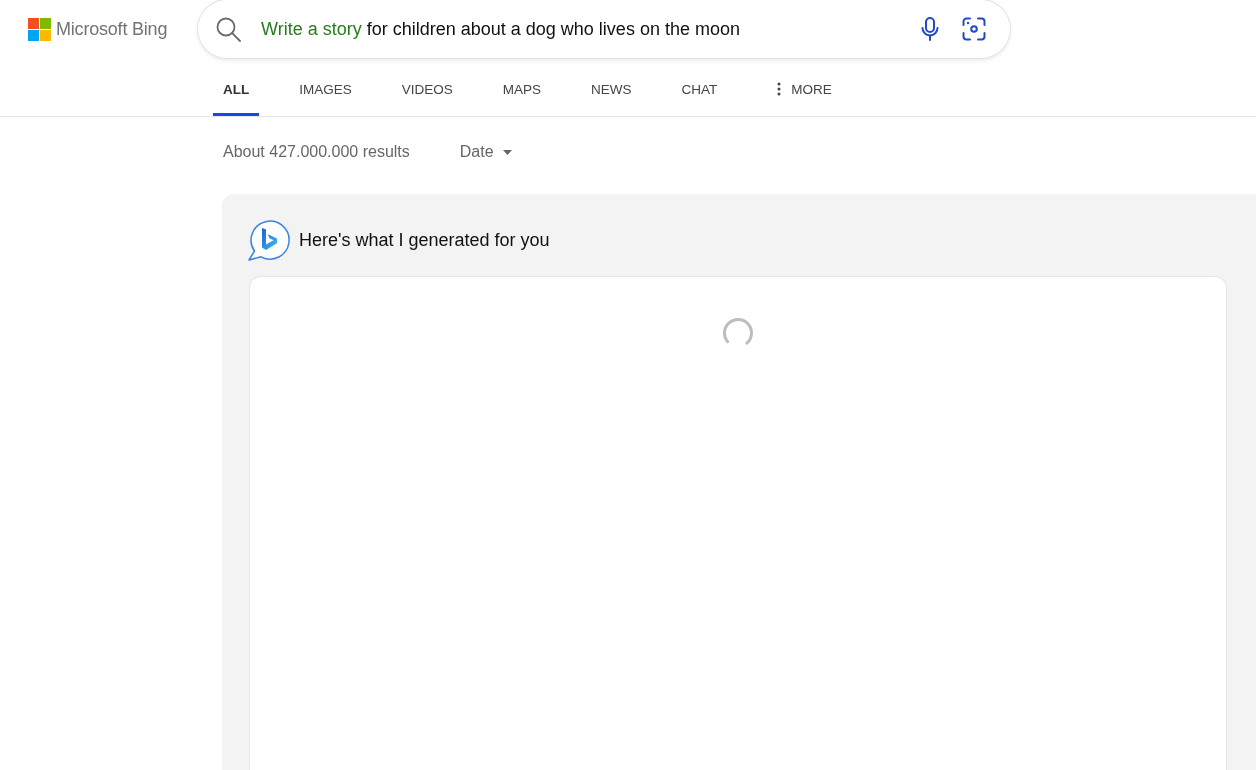  Describe the element at coordinates (611, 87) in the screenshot. I see `nav-tab: NEWS` at that location.